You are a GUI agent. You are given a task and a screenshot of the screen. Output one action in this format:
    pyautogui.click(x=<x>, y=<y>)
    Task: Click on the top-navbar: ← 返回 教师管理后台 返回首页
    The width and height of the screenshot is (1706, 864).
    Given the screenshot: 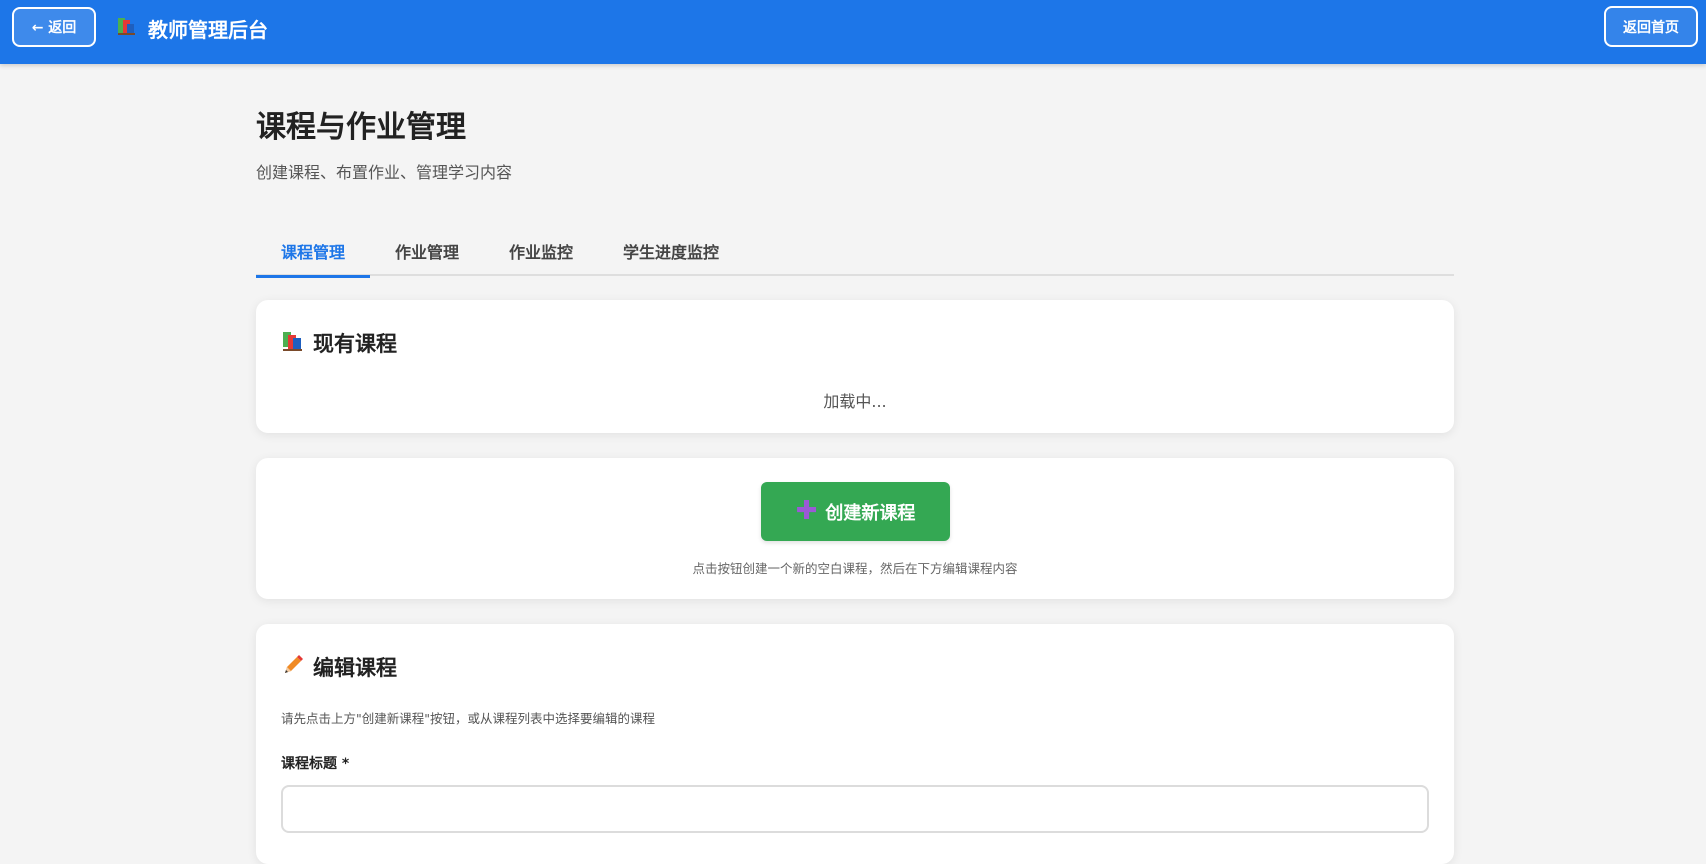 What is the action you would take?
    pyautogui.click(x=853, y=32)
    